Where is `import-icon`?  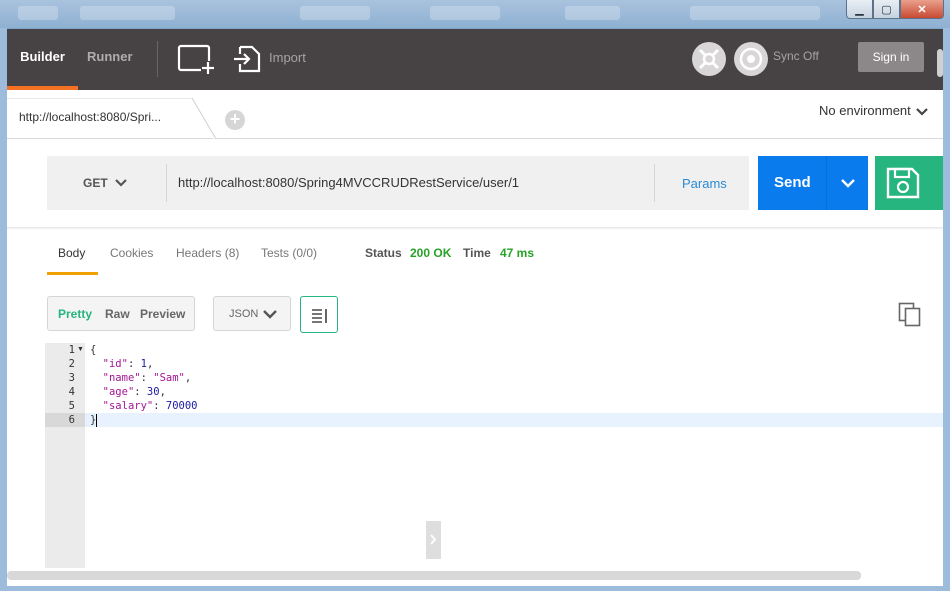 import-icon is located at coordinates (247, 59).